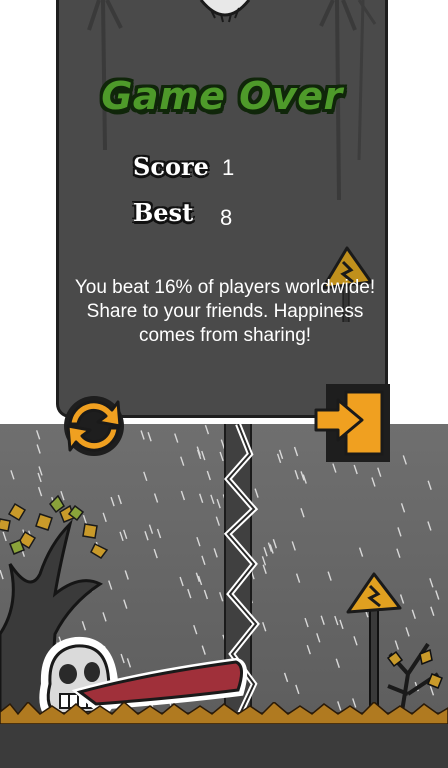 This screenshot has height=768, width=448. Describe the element at coordinates (163, 212) in the screenshot. I see `best-label: Best` at that location.